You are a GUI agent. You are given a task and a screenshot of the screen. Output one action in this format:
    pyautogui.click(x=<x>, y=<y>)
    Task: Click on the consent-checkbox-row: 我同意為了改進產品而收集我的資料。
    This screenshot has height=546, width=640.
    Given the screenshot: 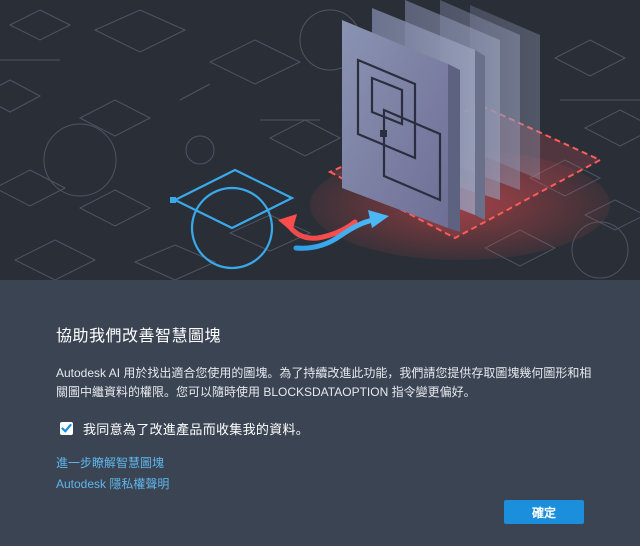 What is the action you would take?
    pyautogui.click(x=184, y=428)
    